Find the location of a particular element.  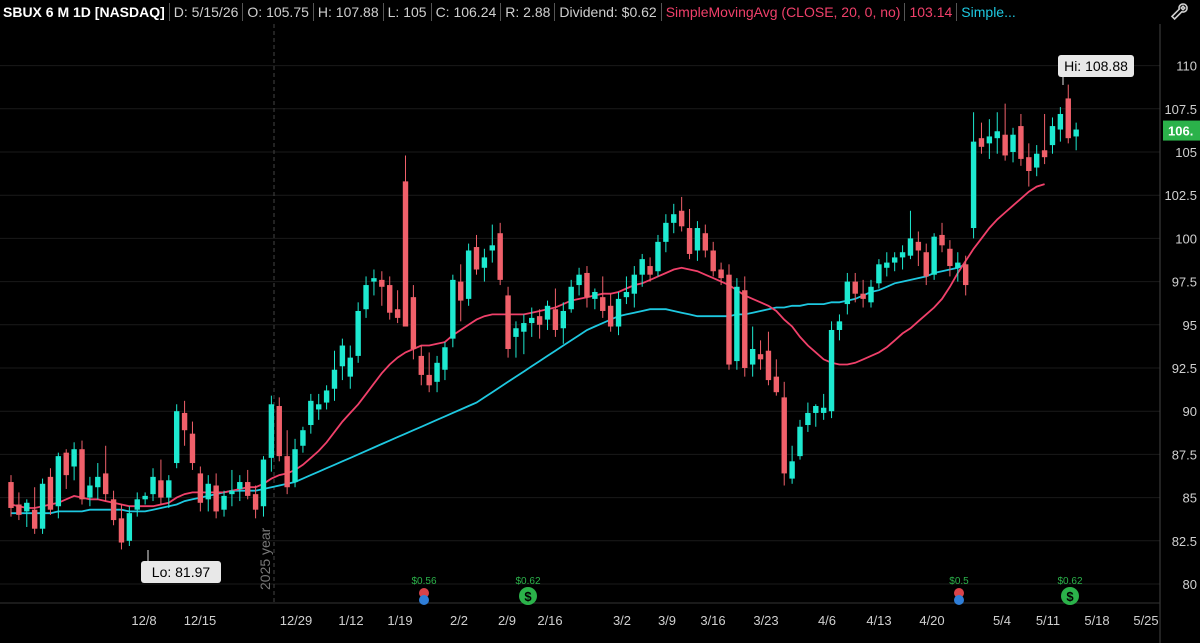

date-value: D: 5/15/26 is located at coordinates (206, 12).